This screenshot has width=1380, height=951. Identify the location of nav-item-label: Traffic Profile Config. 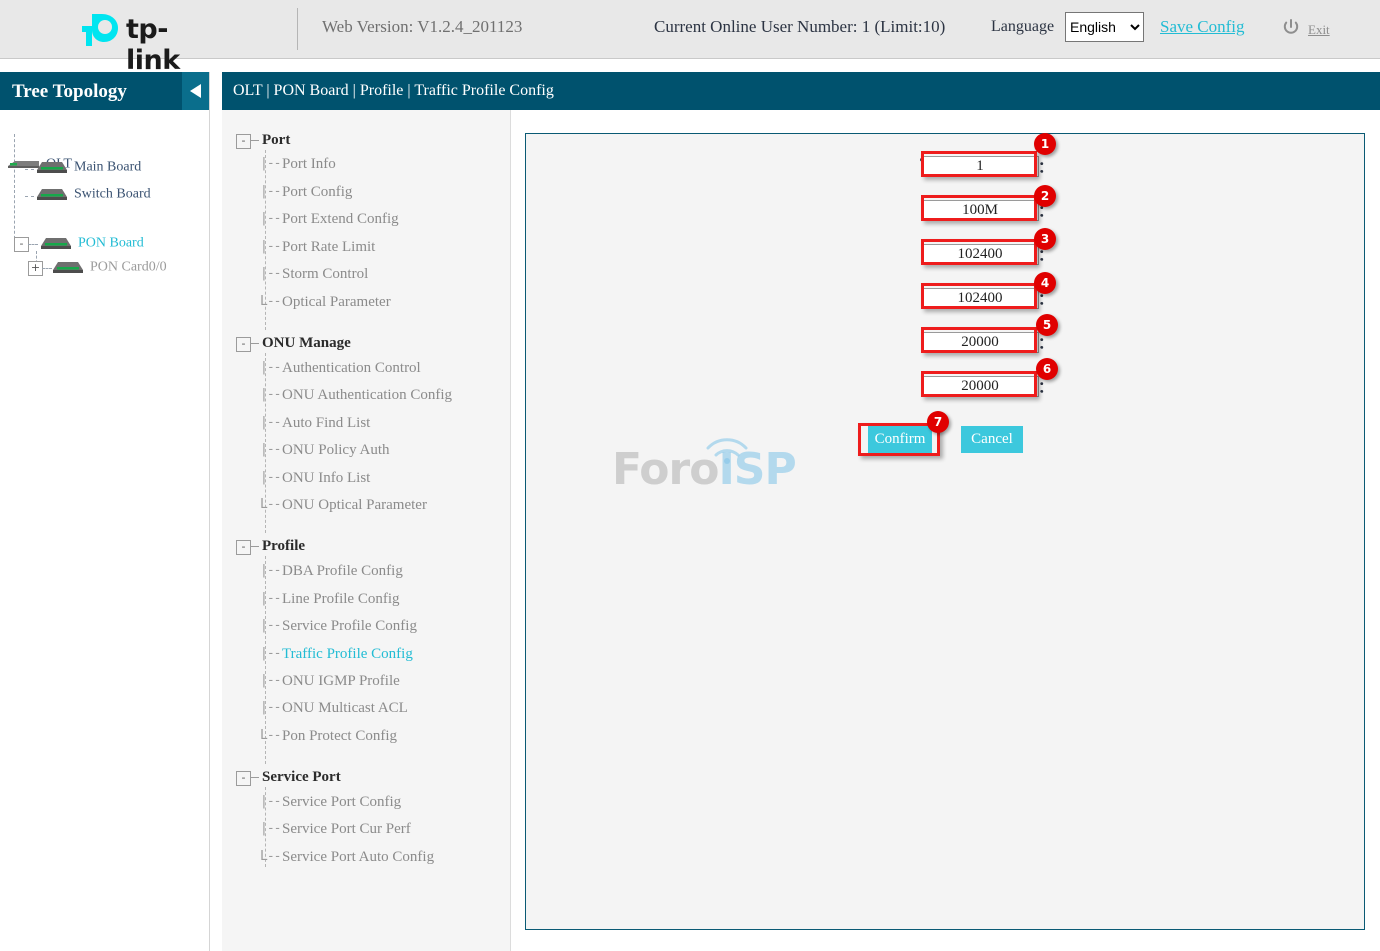
(347, 654).